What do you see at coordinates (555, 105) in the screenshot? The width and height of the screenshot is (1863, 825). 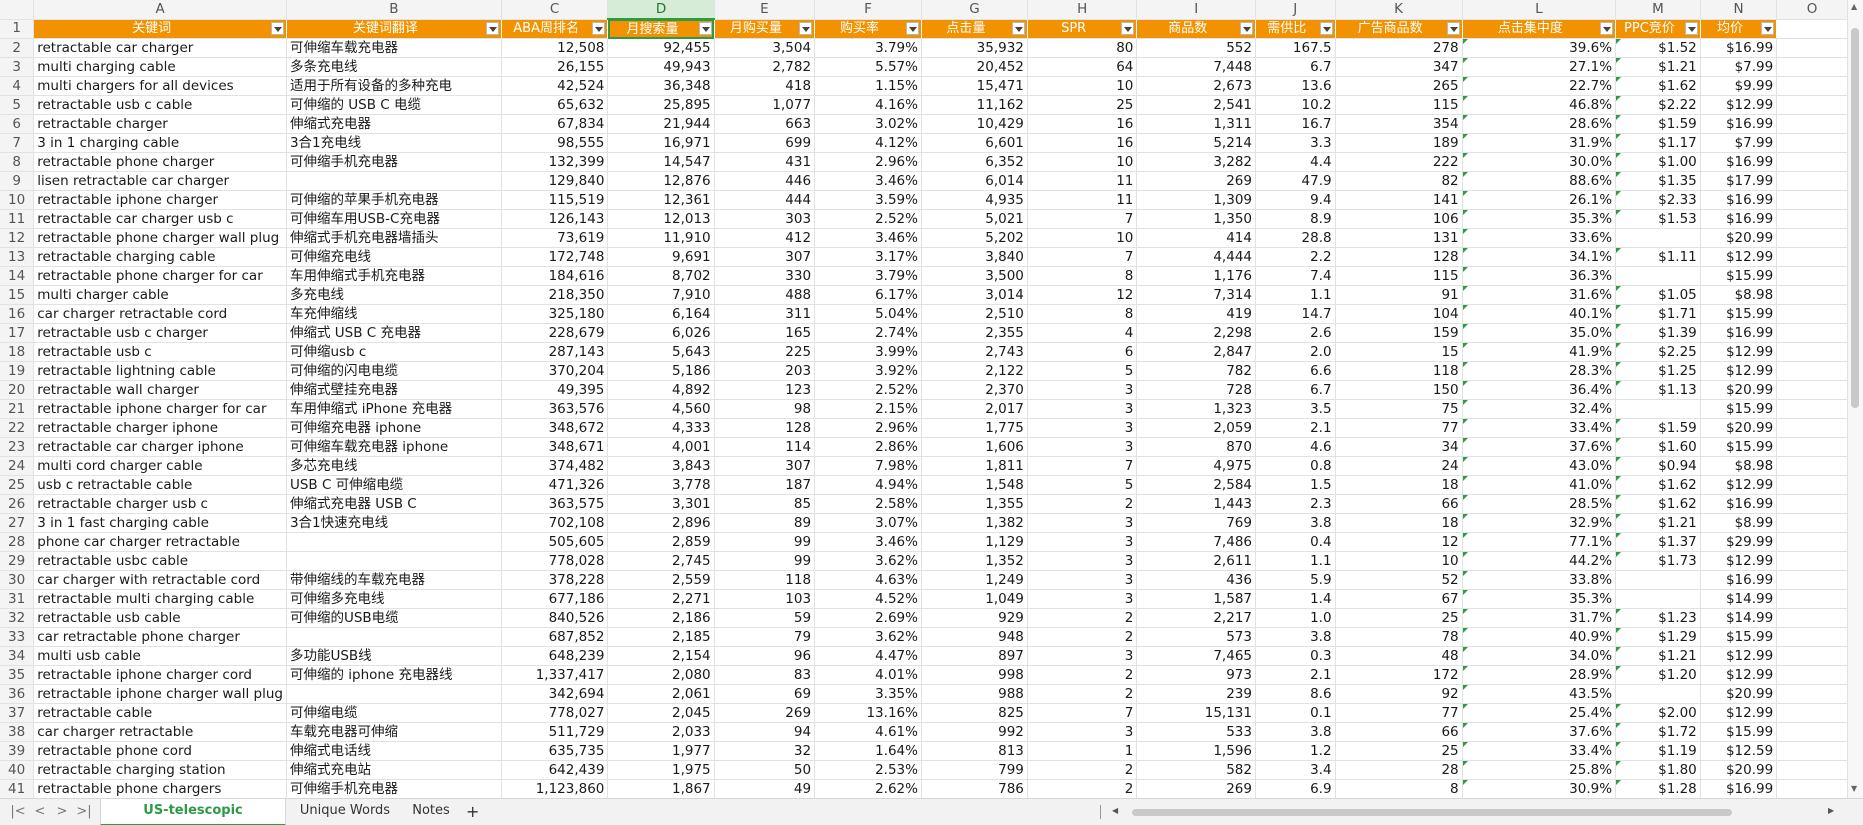 I see `data-cell: 65,632` at bounding box center [555, 105].